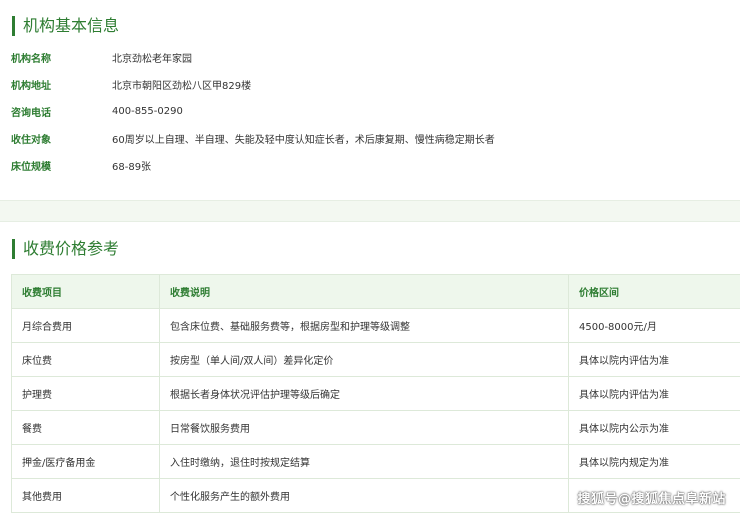 This screenshot has height=515, width=740. Describe the element at coordinates (71, 248) in the screenshot. I see `price-title-text: 收费价格参考` at that location.